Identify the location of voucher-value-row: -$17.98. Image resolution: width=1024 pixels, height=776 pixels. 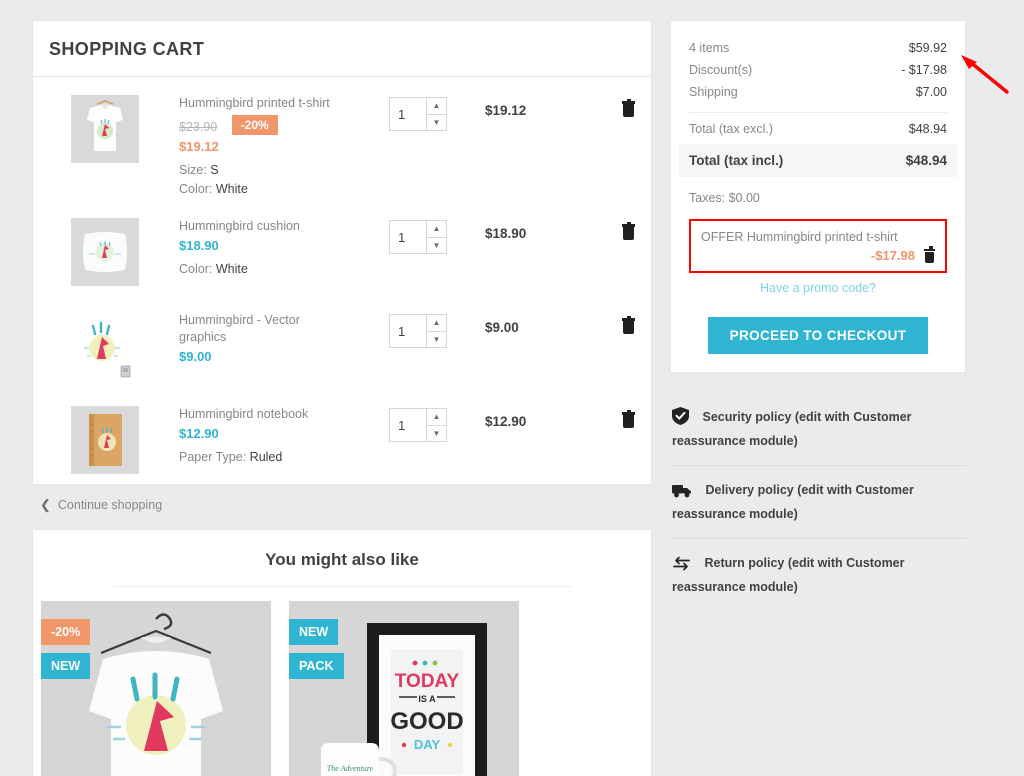
(818, 254).